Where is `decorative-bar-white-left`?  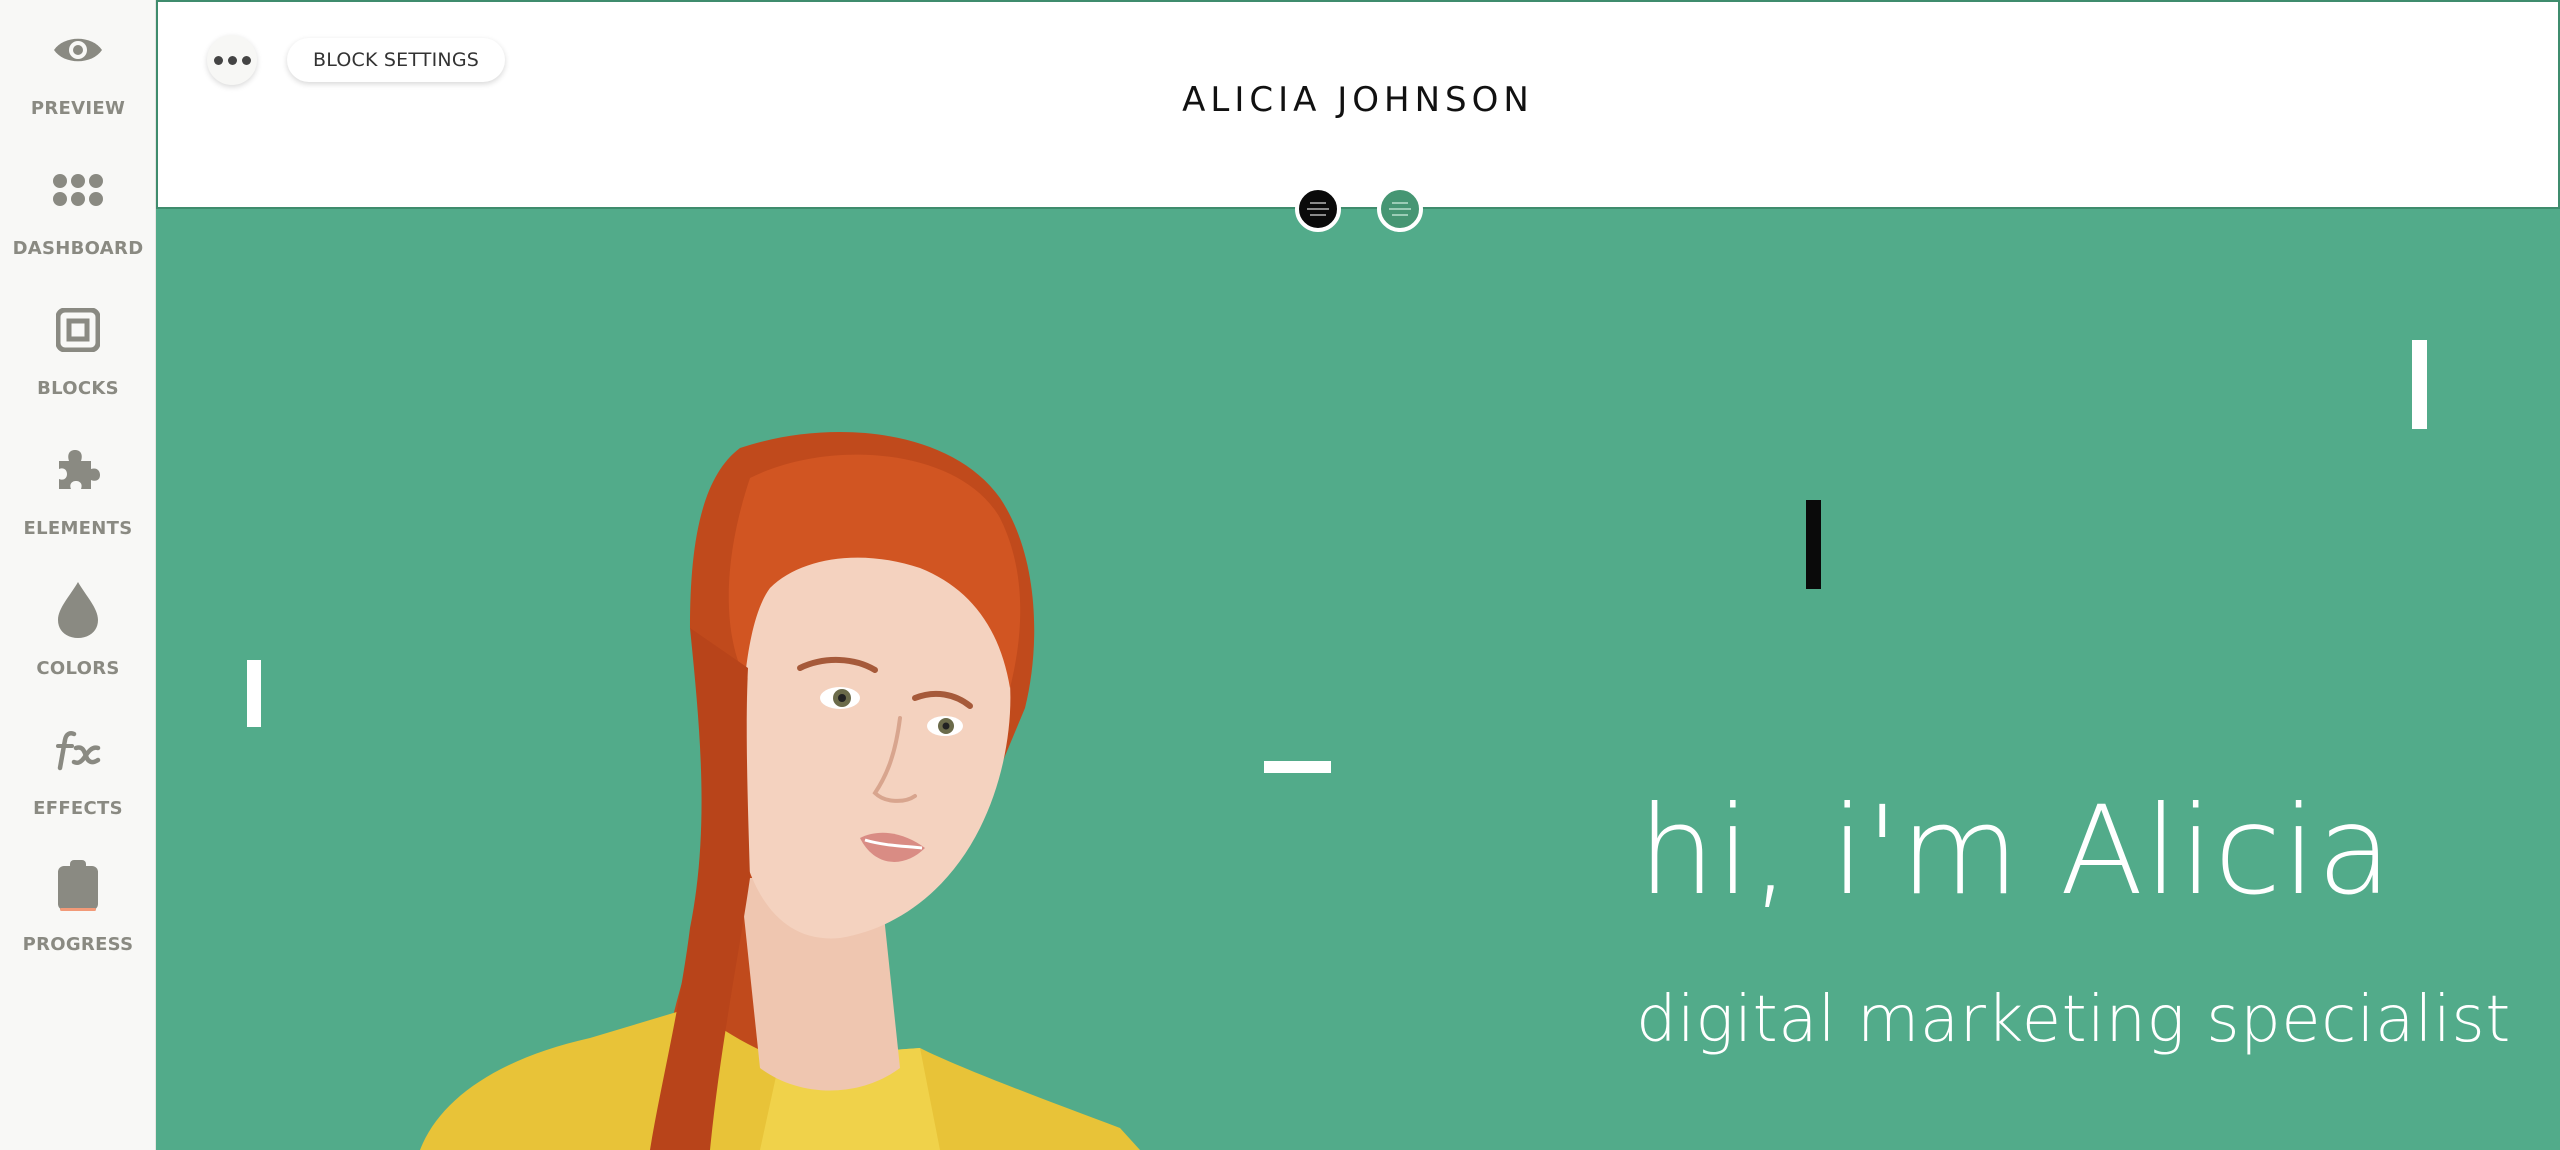 decorative-bar-white-left is located at coordinates (254, 693).